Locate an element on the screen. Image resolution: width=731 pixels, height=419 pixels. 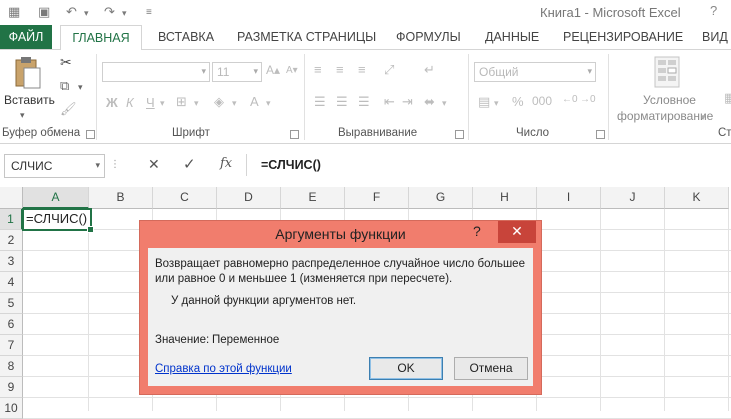
number-launcher-icon is located at coordinates (600, 134).